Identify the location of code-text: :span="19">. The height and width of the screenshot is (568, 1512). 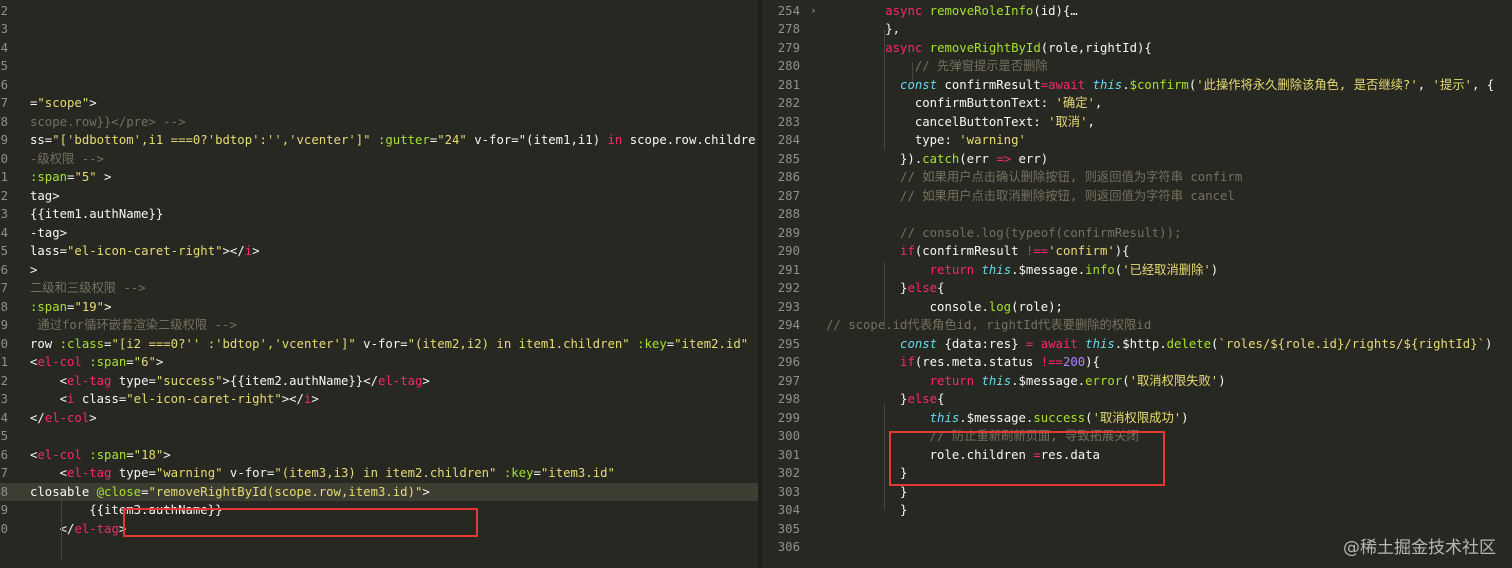
(70, 307).